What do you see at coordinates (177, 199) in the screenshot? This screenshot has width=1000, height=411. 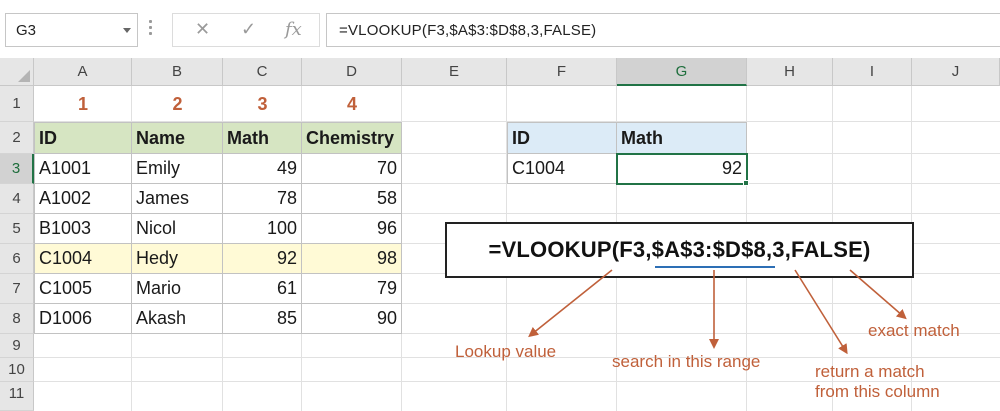 I see `table-cell: James` at bounding box center [177, 199].